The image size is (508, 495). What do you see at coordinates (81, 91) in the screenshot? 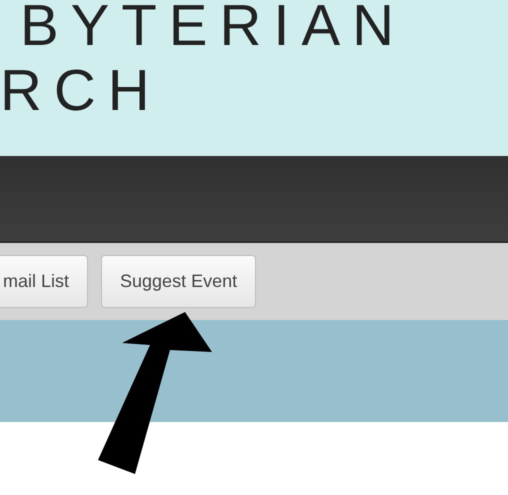
I see `church-name-text: RCH` at bounding box center [81, 91].